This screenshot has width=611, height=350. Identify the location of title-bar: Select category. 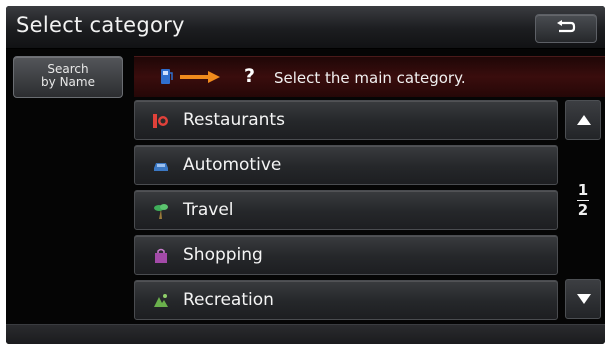
(305, 27).